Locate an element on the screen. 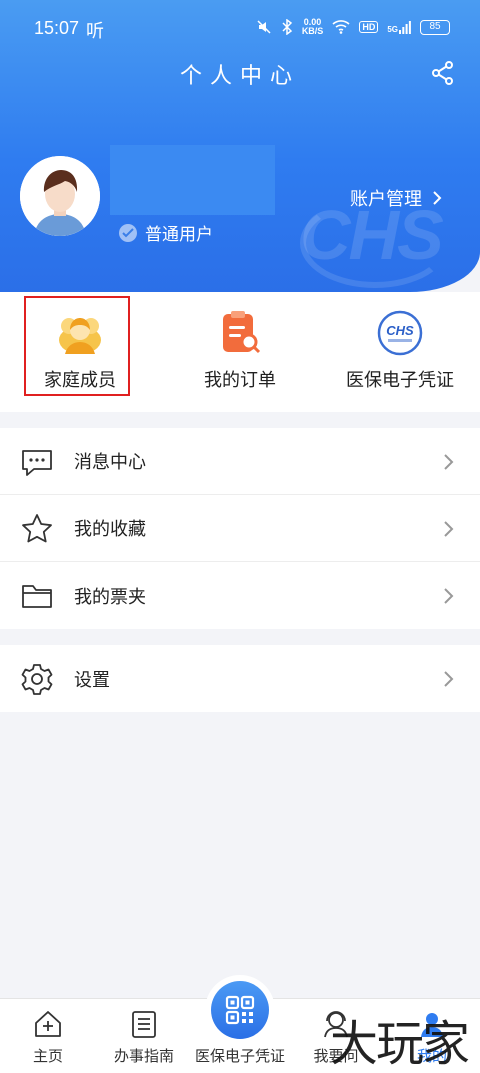  quick-my-orders: 我的订单 is located at coordinates (240, 352).